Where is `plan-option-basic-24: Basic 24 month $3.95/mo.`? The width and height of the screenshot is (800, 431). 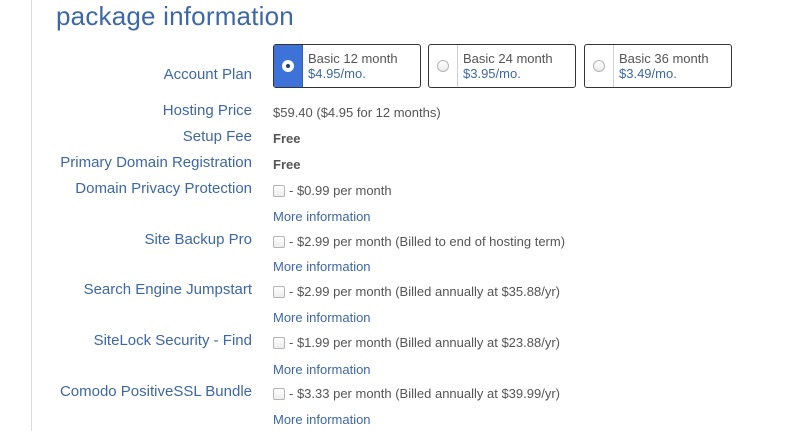
plan-option-basic-24: Basic 24 month $3.95/mo. is located at coordinates (502, 66).